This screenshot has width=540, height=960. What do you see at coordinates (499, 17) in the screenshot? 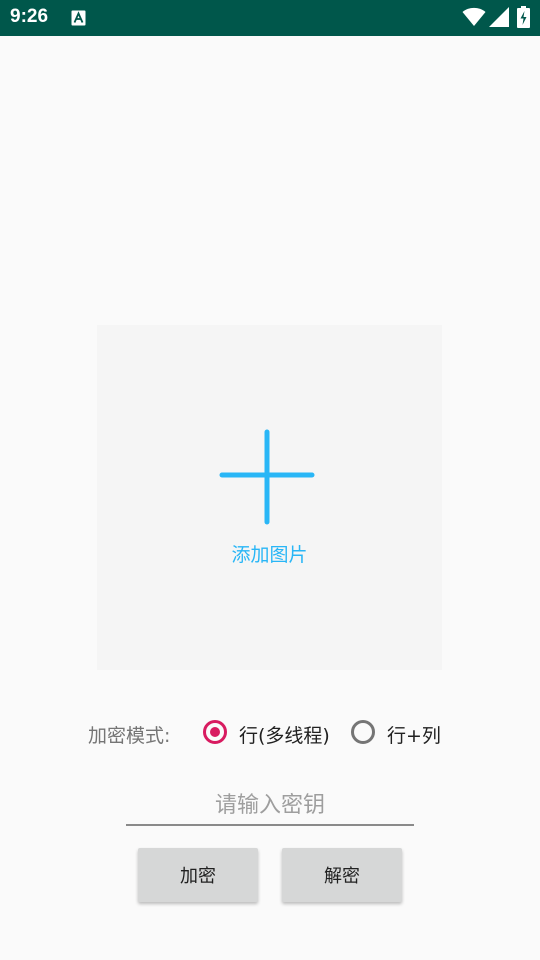
I see `signal-icon` at bounding box center [499, 17].